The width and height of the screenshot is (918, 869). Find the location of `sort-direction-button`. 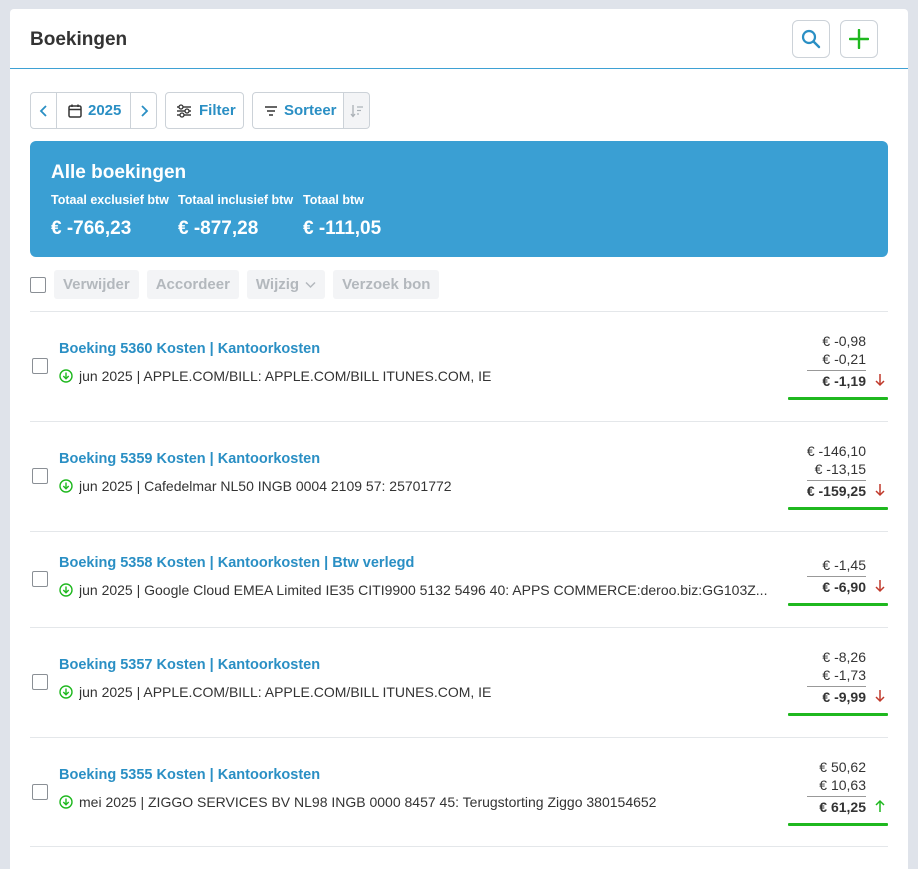

sort-direction-button is located at coordinates (357, 110).